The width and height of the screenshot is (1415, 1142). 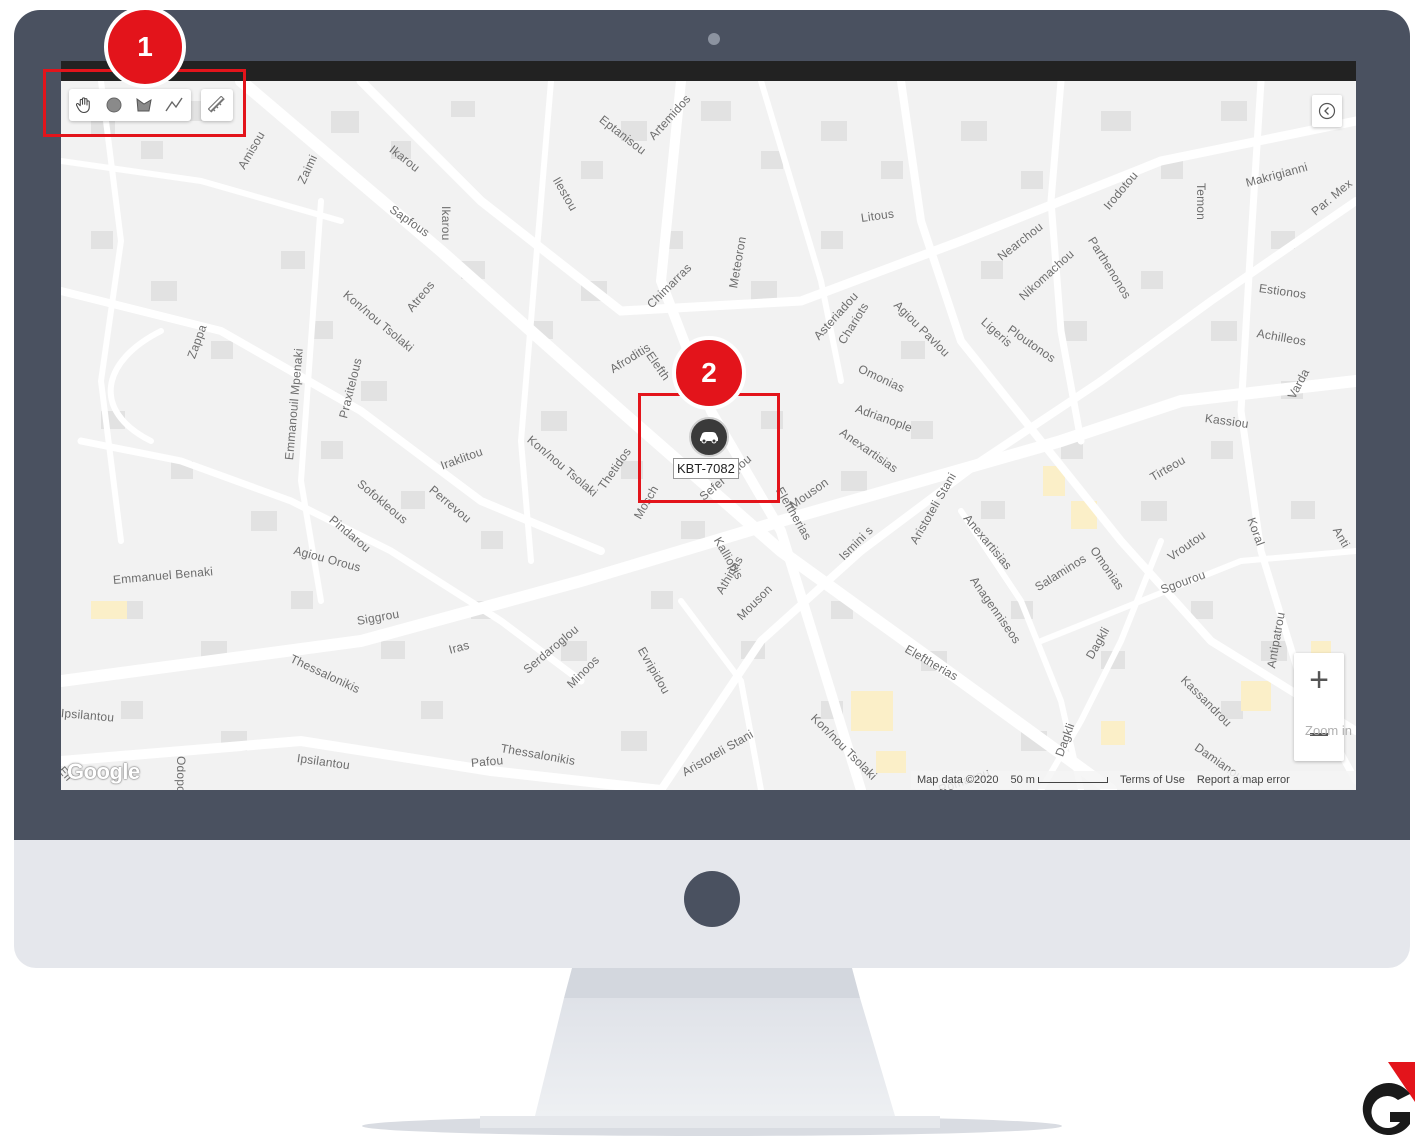 I want to click on street-label: Temon, so click(x=1201, y=202).